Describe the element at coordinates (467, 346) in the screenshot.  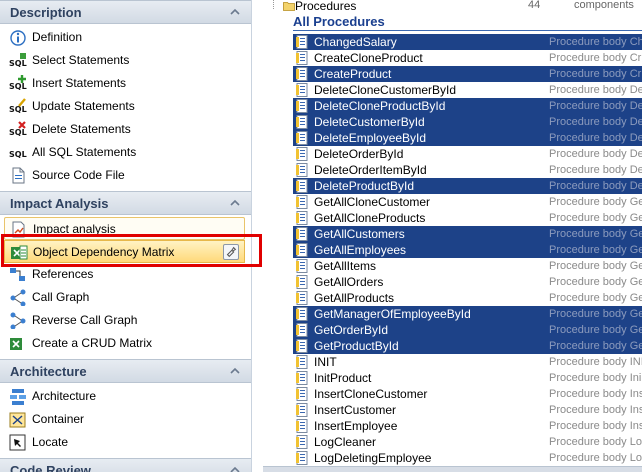
I see `table-row: GetProductById Procedure body Ge` at that location.